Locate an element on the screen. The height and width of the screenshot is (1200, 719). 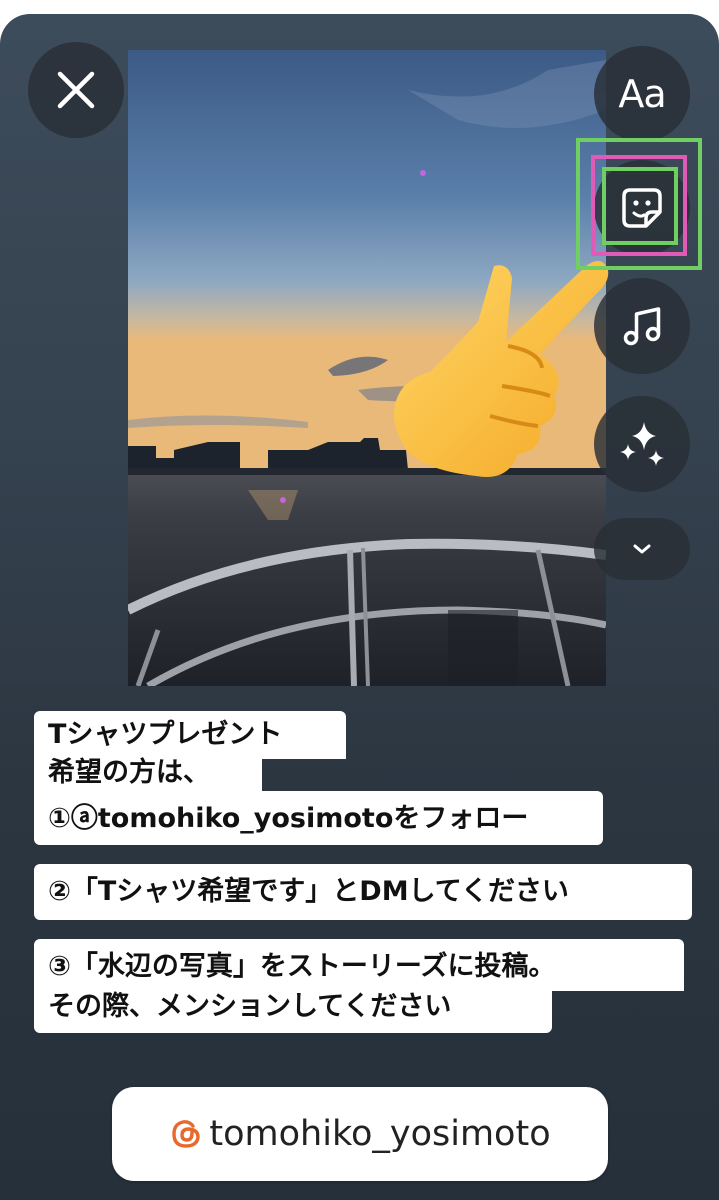
mention-sticker: tomohiko_yosimoto is located at coordinates (360, 1134).